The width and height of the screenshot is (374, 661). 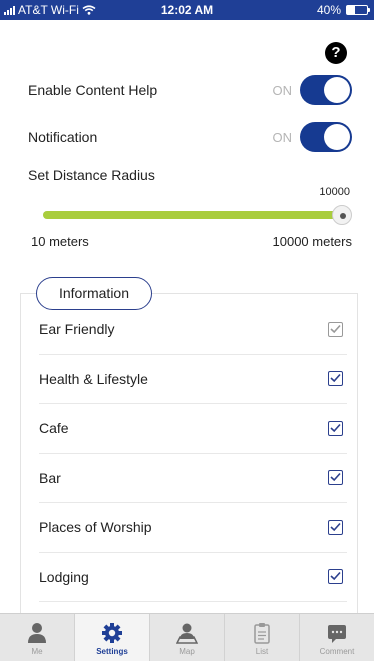 I want to click on battery-percent: 40%, so click(x=328, y=10).